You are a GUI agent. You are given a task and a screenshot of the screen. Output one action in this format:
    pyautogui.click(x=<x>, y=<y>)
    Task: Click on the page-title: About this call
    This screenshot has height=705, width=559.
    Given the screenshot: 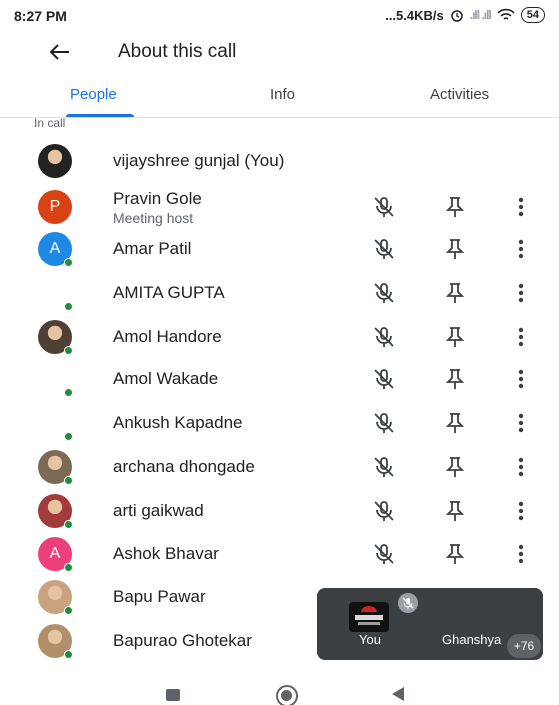 What is the action you would take?
    pyautogui.click(x=177, y=51)
    